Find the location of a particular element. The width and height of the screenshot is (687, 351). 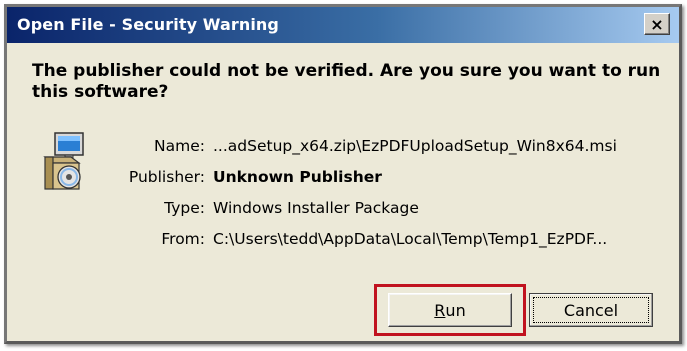

run-mnemonic: R is located at coordinates (440, 310).